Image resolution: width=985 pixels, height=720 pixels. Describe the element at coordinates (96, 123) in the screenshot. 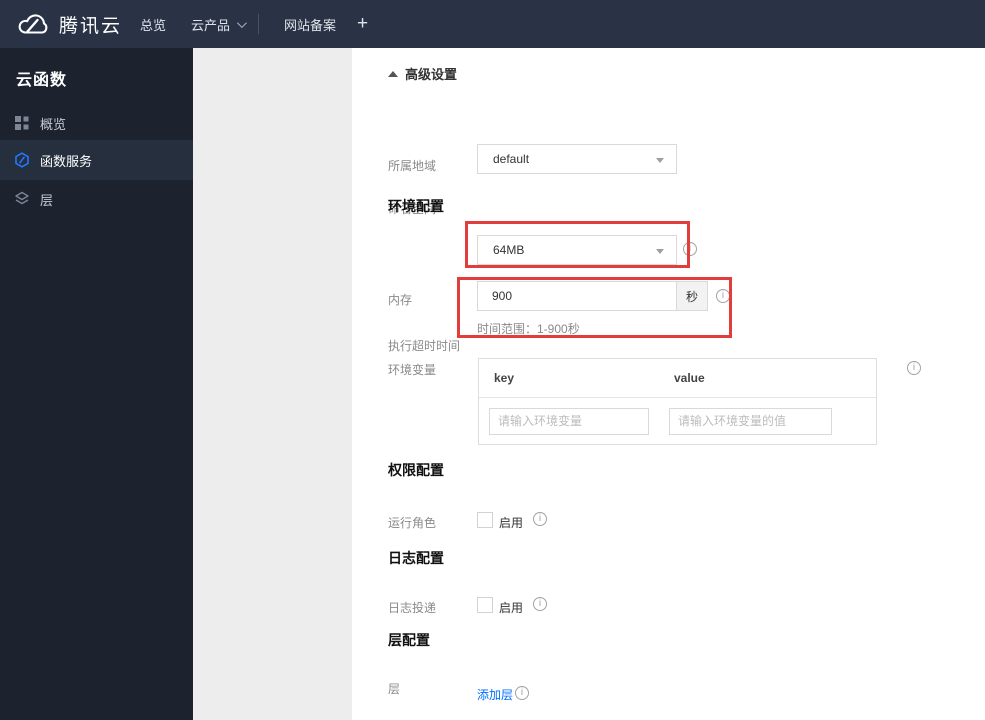

I see `sidebar-item-overview: 概览` at that location.